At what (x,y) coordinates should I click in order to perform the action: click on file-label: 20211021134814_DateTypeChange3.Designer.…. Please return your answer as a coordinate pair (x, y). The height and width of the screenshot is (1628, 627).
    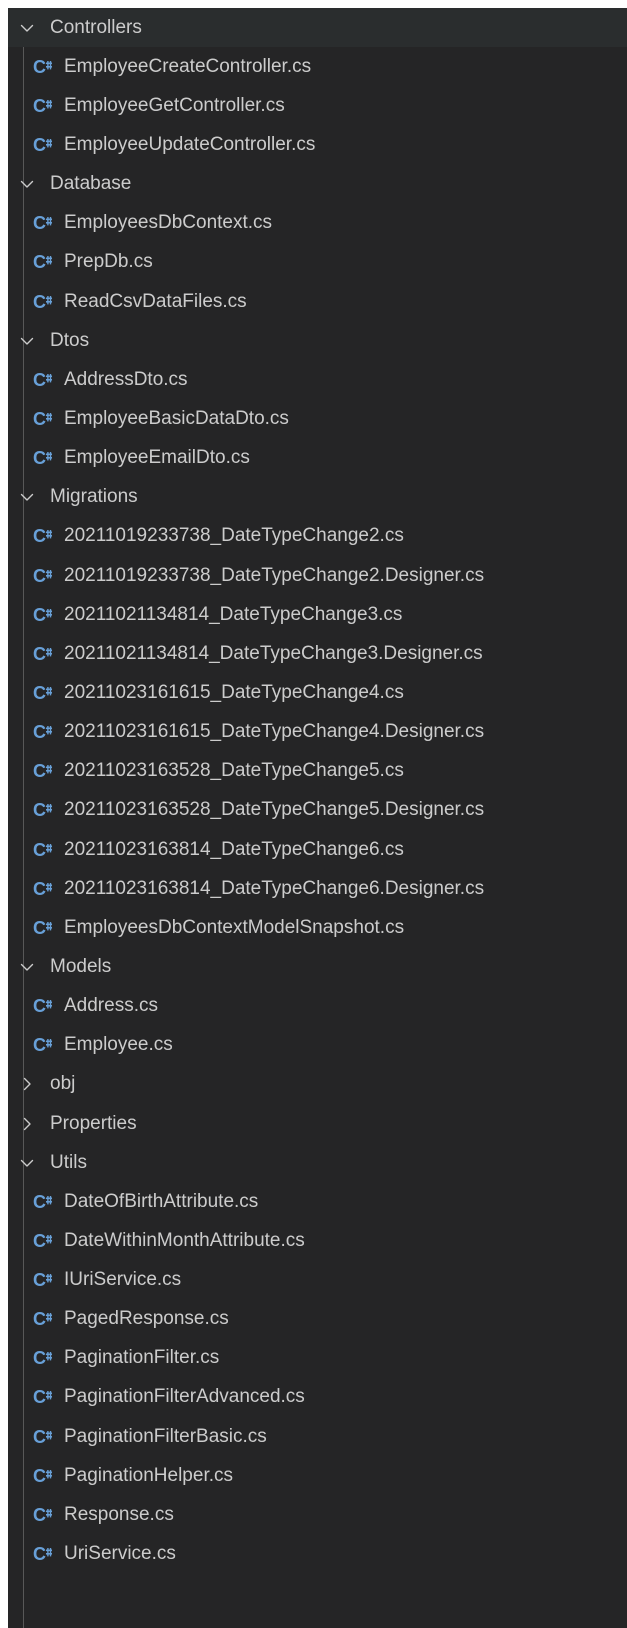
    Looking at the image, I should click on (273, 653).